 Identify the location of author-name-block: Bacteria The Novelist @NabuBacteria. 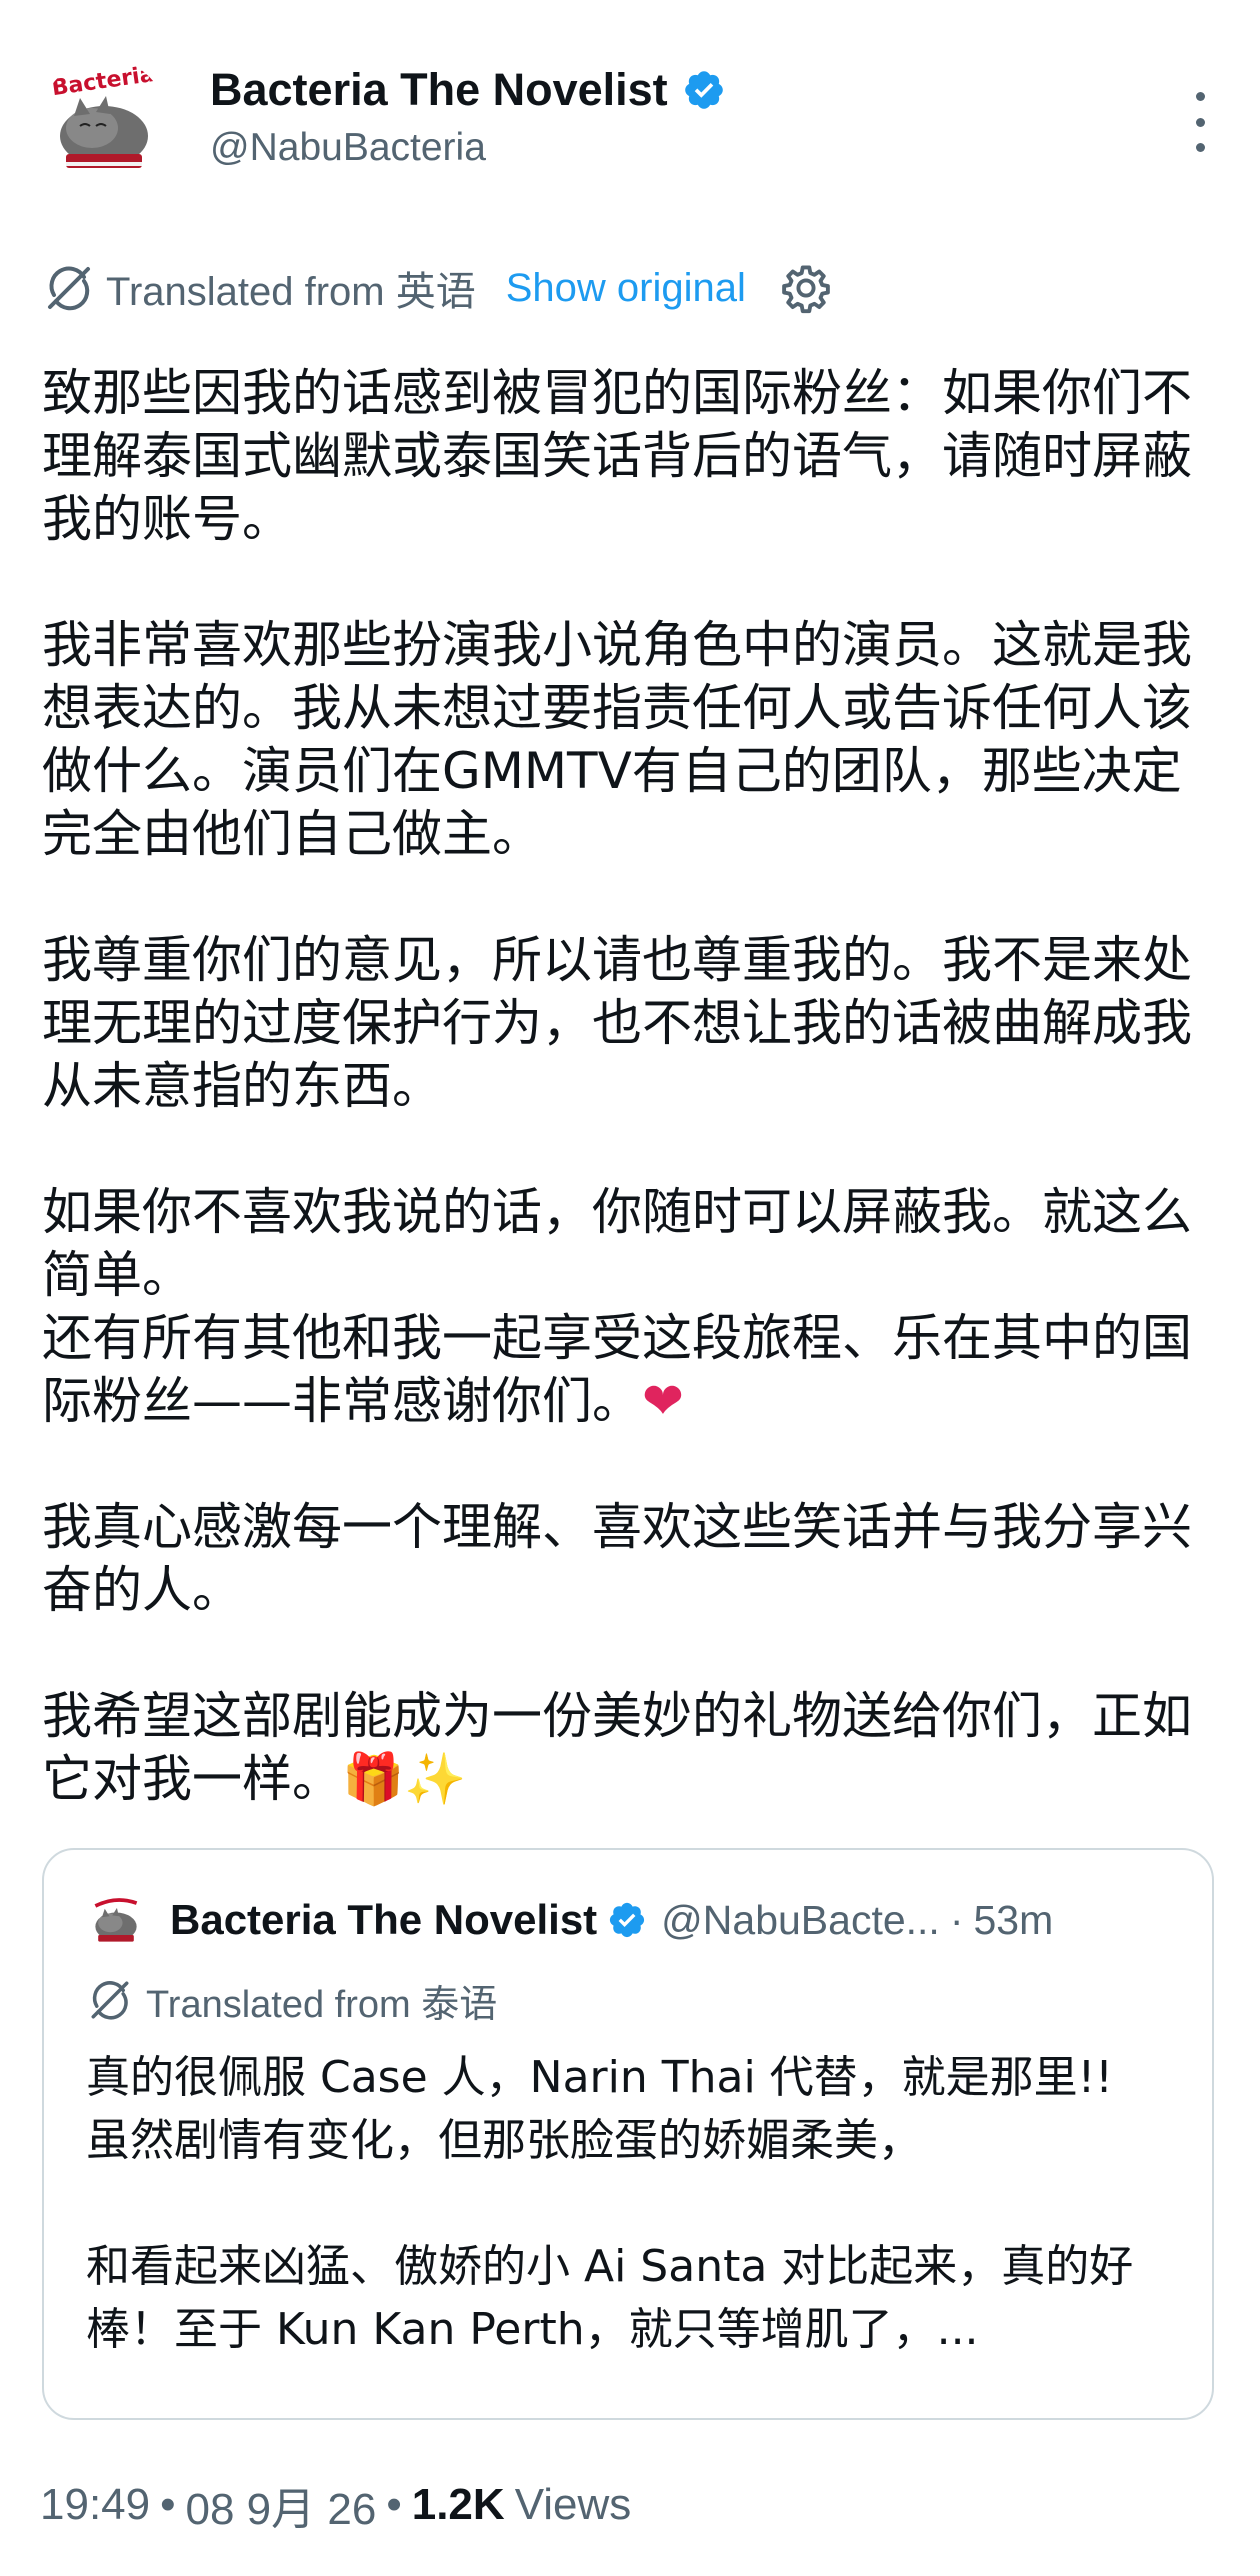
(468, 115).